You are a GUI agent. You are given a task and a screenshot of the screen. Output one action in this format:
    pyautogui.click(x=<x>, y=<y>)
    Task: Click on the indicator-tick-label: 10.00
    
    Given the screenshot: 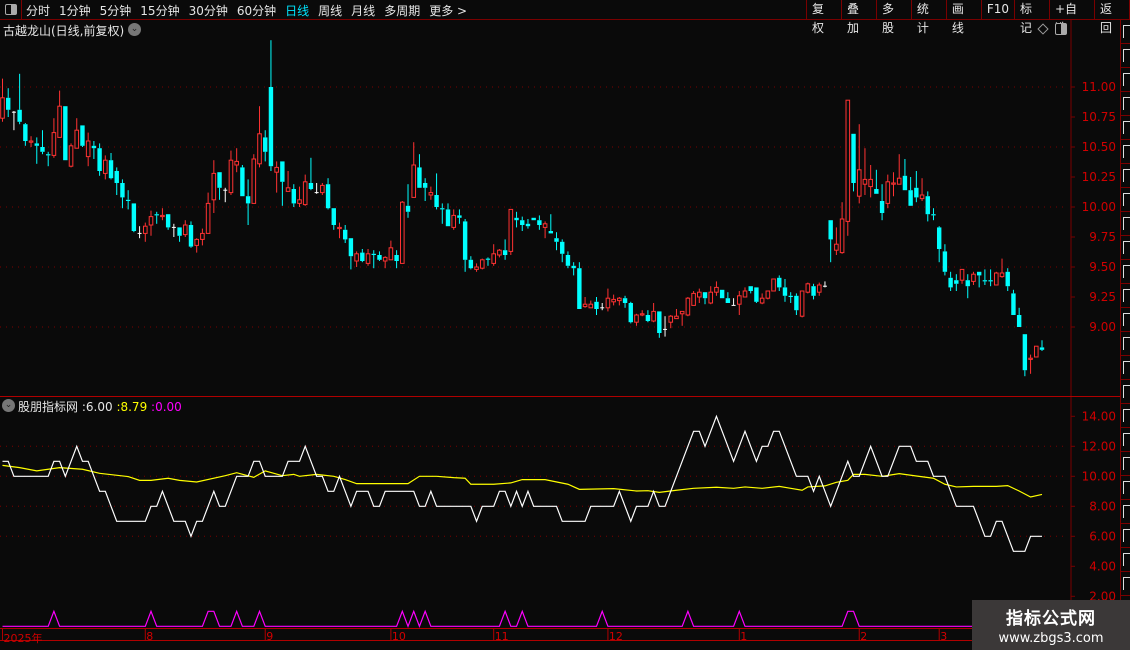 What is the action you would take?
    pyautogui.click(x=1099, y=476)
    